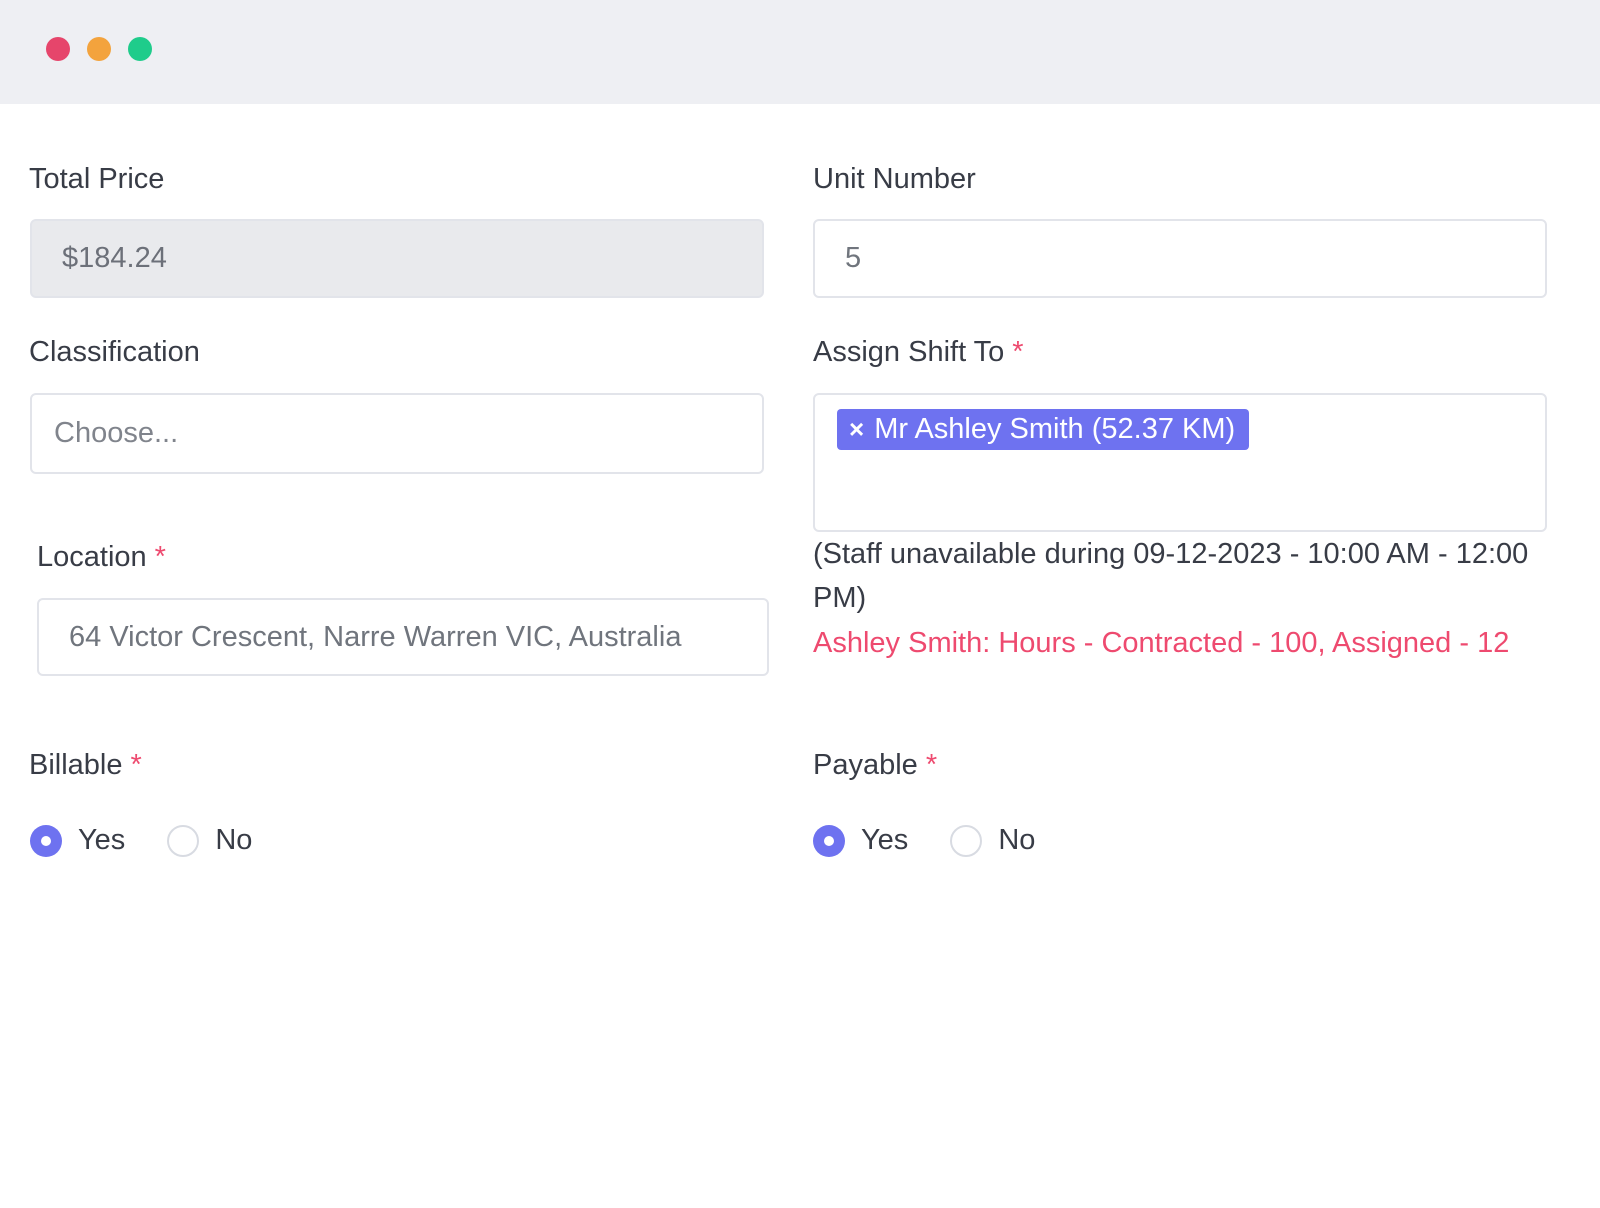 This screenshot has width=1600, height=1208. I want to click on selected-staff-name: Mr Ashley Smith (52.37 KM), so click(1055, 429).